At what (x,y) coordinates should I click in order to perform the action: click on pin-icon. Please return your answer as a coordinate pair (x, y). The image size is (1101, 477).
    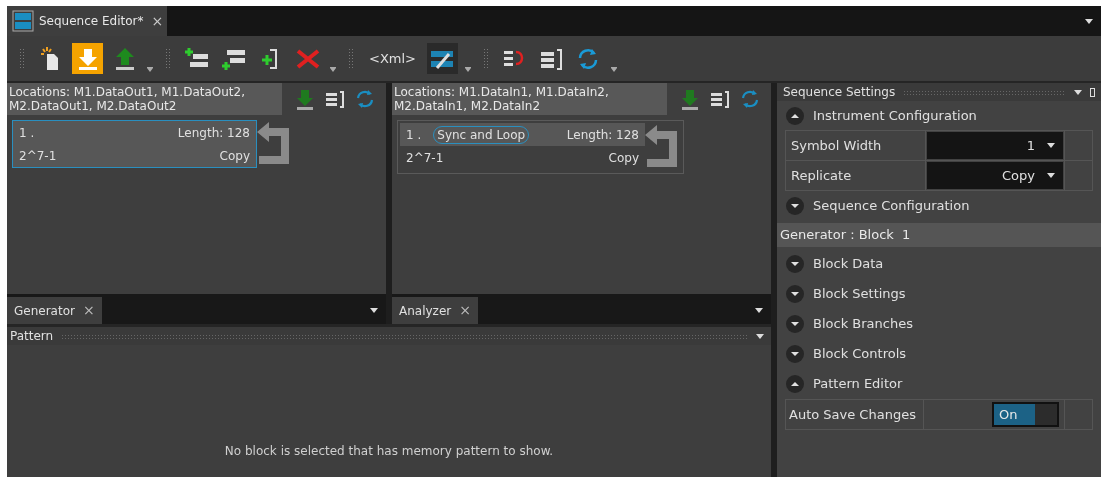
    Looking at the image, I should click on (1092, 92).